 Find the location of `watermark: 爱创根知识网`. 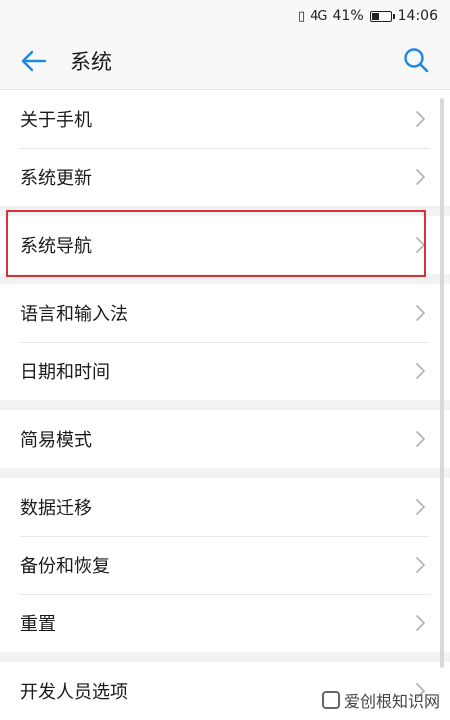

watermark: 爱创根知识网 is located at coordinates (380, 700).